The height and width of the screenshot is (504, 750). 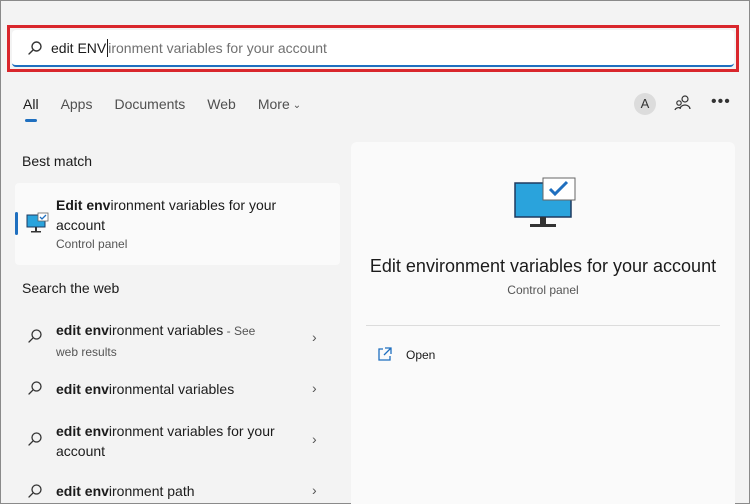 I want to click on more-icon: •••, so click(x=721, y=102).